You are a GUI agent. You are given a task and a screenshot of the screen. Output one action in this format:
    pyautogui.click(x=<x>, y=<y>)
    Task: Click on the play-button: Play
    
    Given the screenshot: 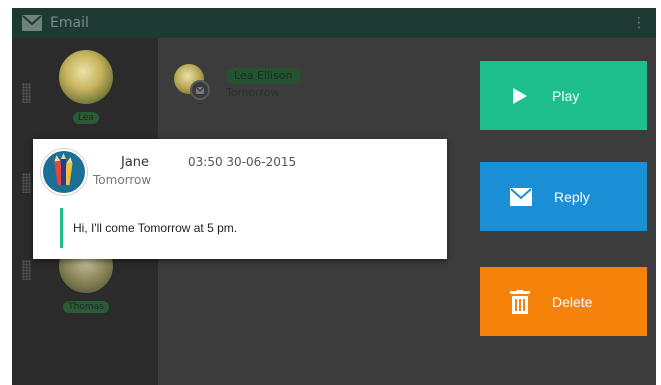 What is the action you would take?
    pyautogui.click(x=563, y=95)
    